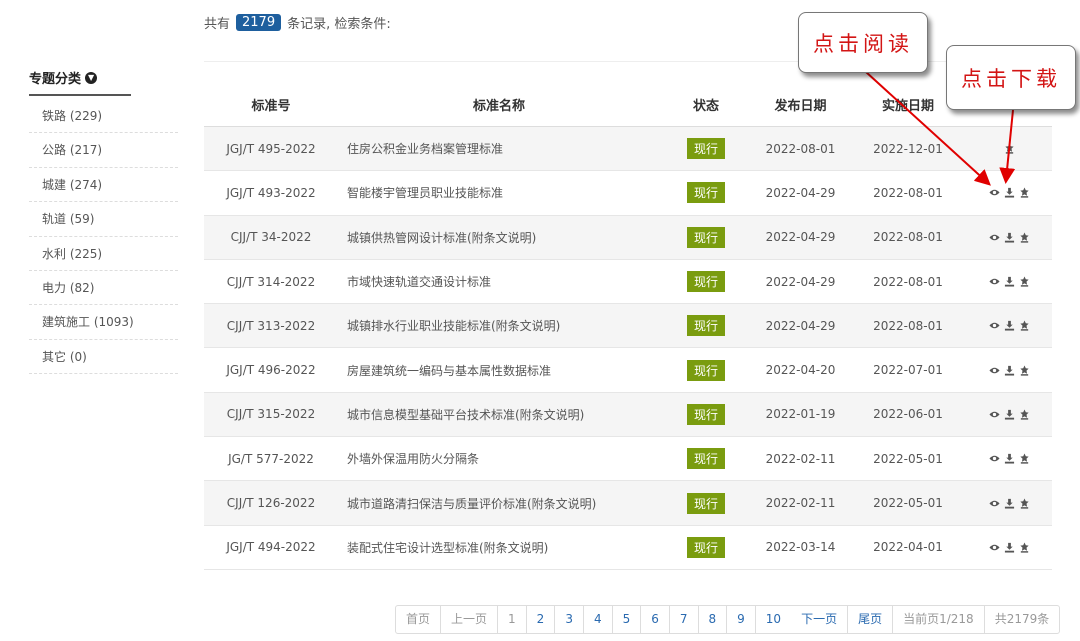 Image resolution: width=1080 pixels, height=641 pixels. Describe the element at coordinates (499, 458) in the screenshot. I see `standard-name: 外墙外保温用防火分隔条` at that location.